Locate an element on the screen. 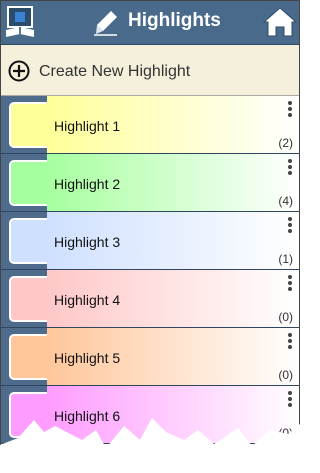 This screenshot has height=473, width=320. highlight-count: (2) is located at coordinates (285, 143).